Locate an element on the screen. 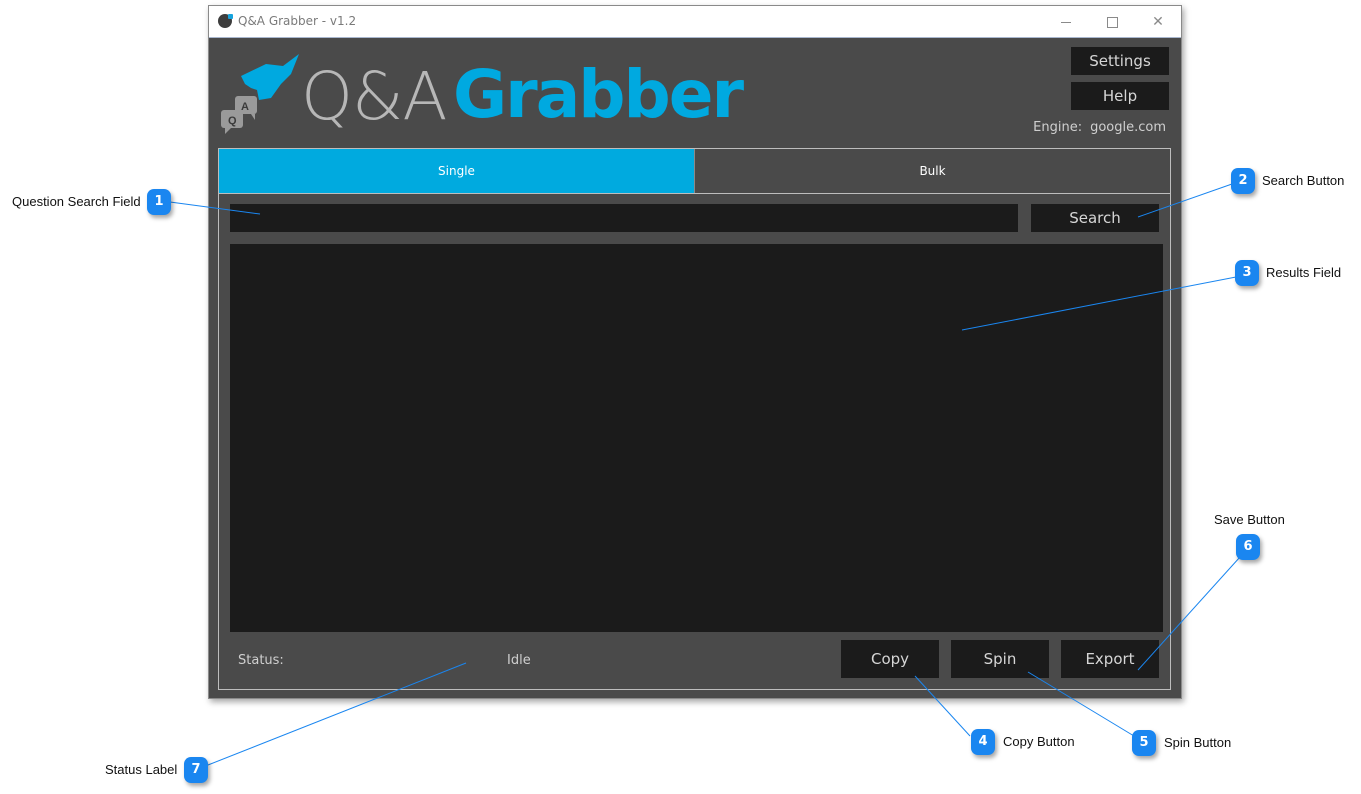 The height and width of the screenshot is (794, 1361). question-search-input is located at coordinates (624, 218).